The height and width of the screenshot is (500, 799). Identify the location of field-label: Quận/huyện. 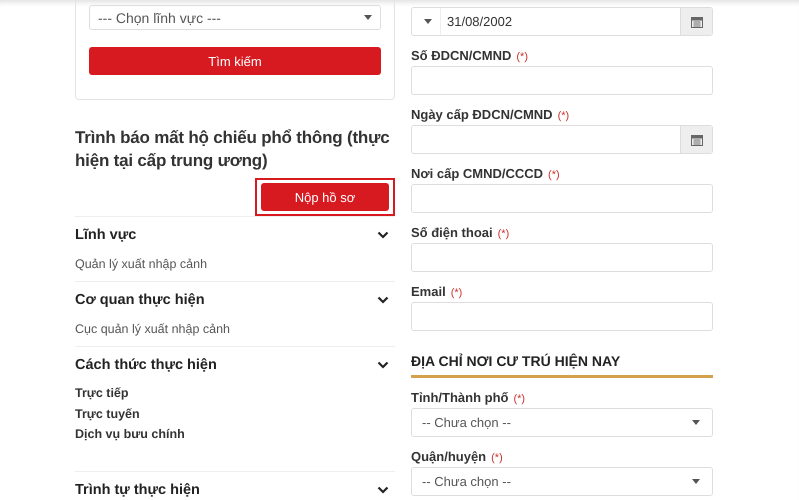
(448, 456).